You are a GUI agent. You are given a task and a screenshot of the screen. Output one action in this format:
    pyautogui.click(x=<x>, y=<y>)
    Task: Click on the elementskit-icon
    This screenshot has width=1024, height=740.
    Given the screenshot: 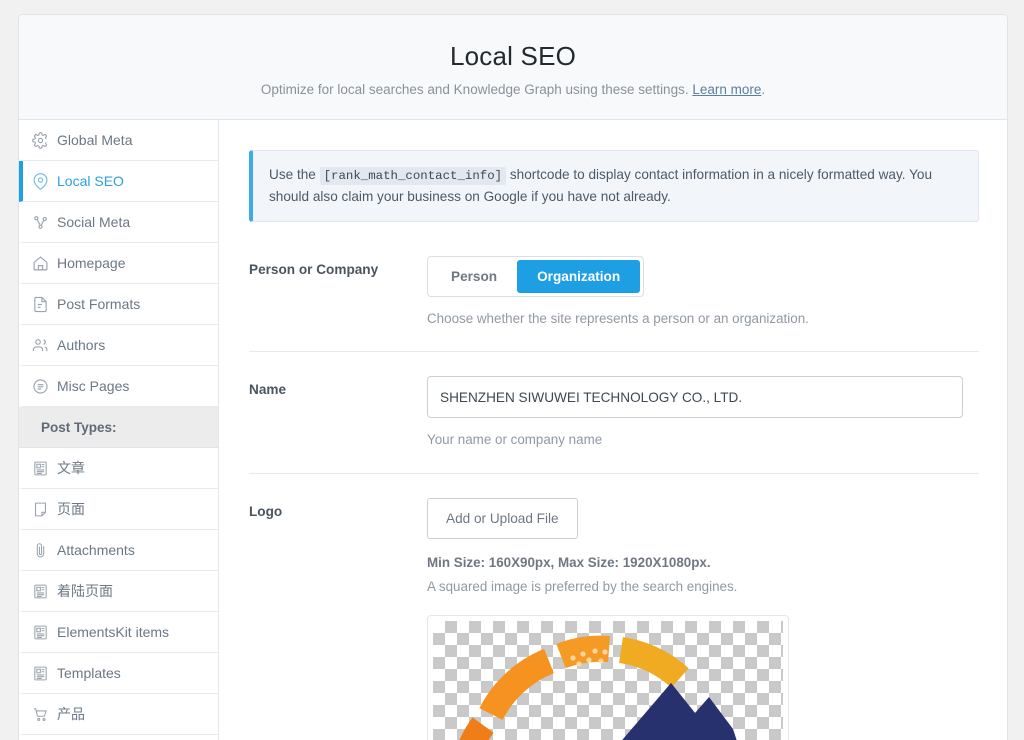 What is the action you would take?
    pyautogui.click(x=40, y=632)
    